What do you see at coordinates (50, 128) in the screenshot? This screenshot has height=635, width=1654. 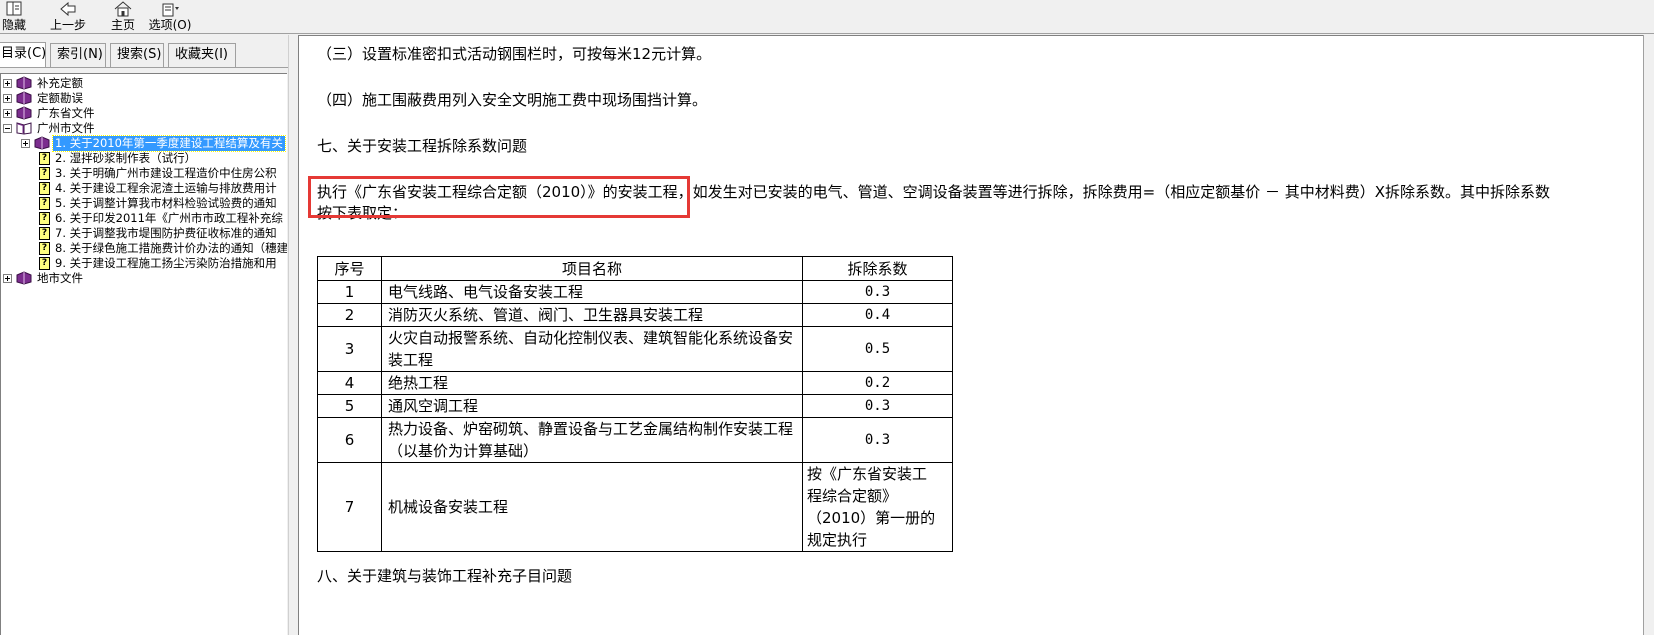 I see `tree-node-guangzhou: 广州市文件` at bounding box center [50, 128].